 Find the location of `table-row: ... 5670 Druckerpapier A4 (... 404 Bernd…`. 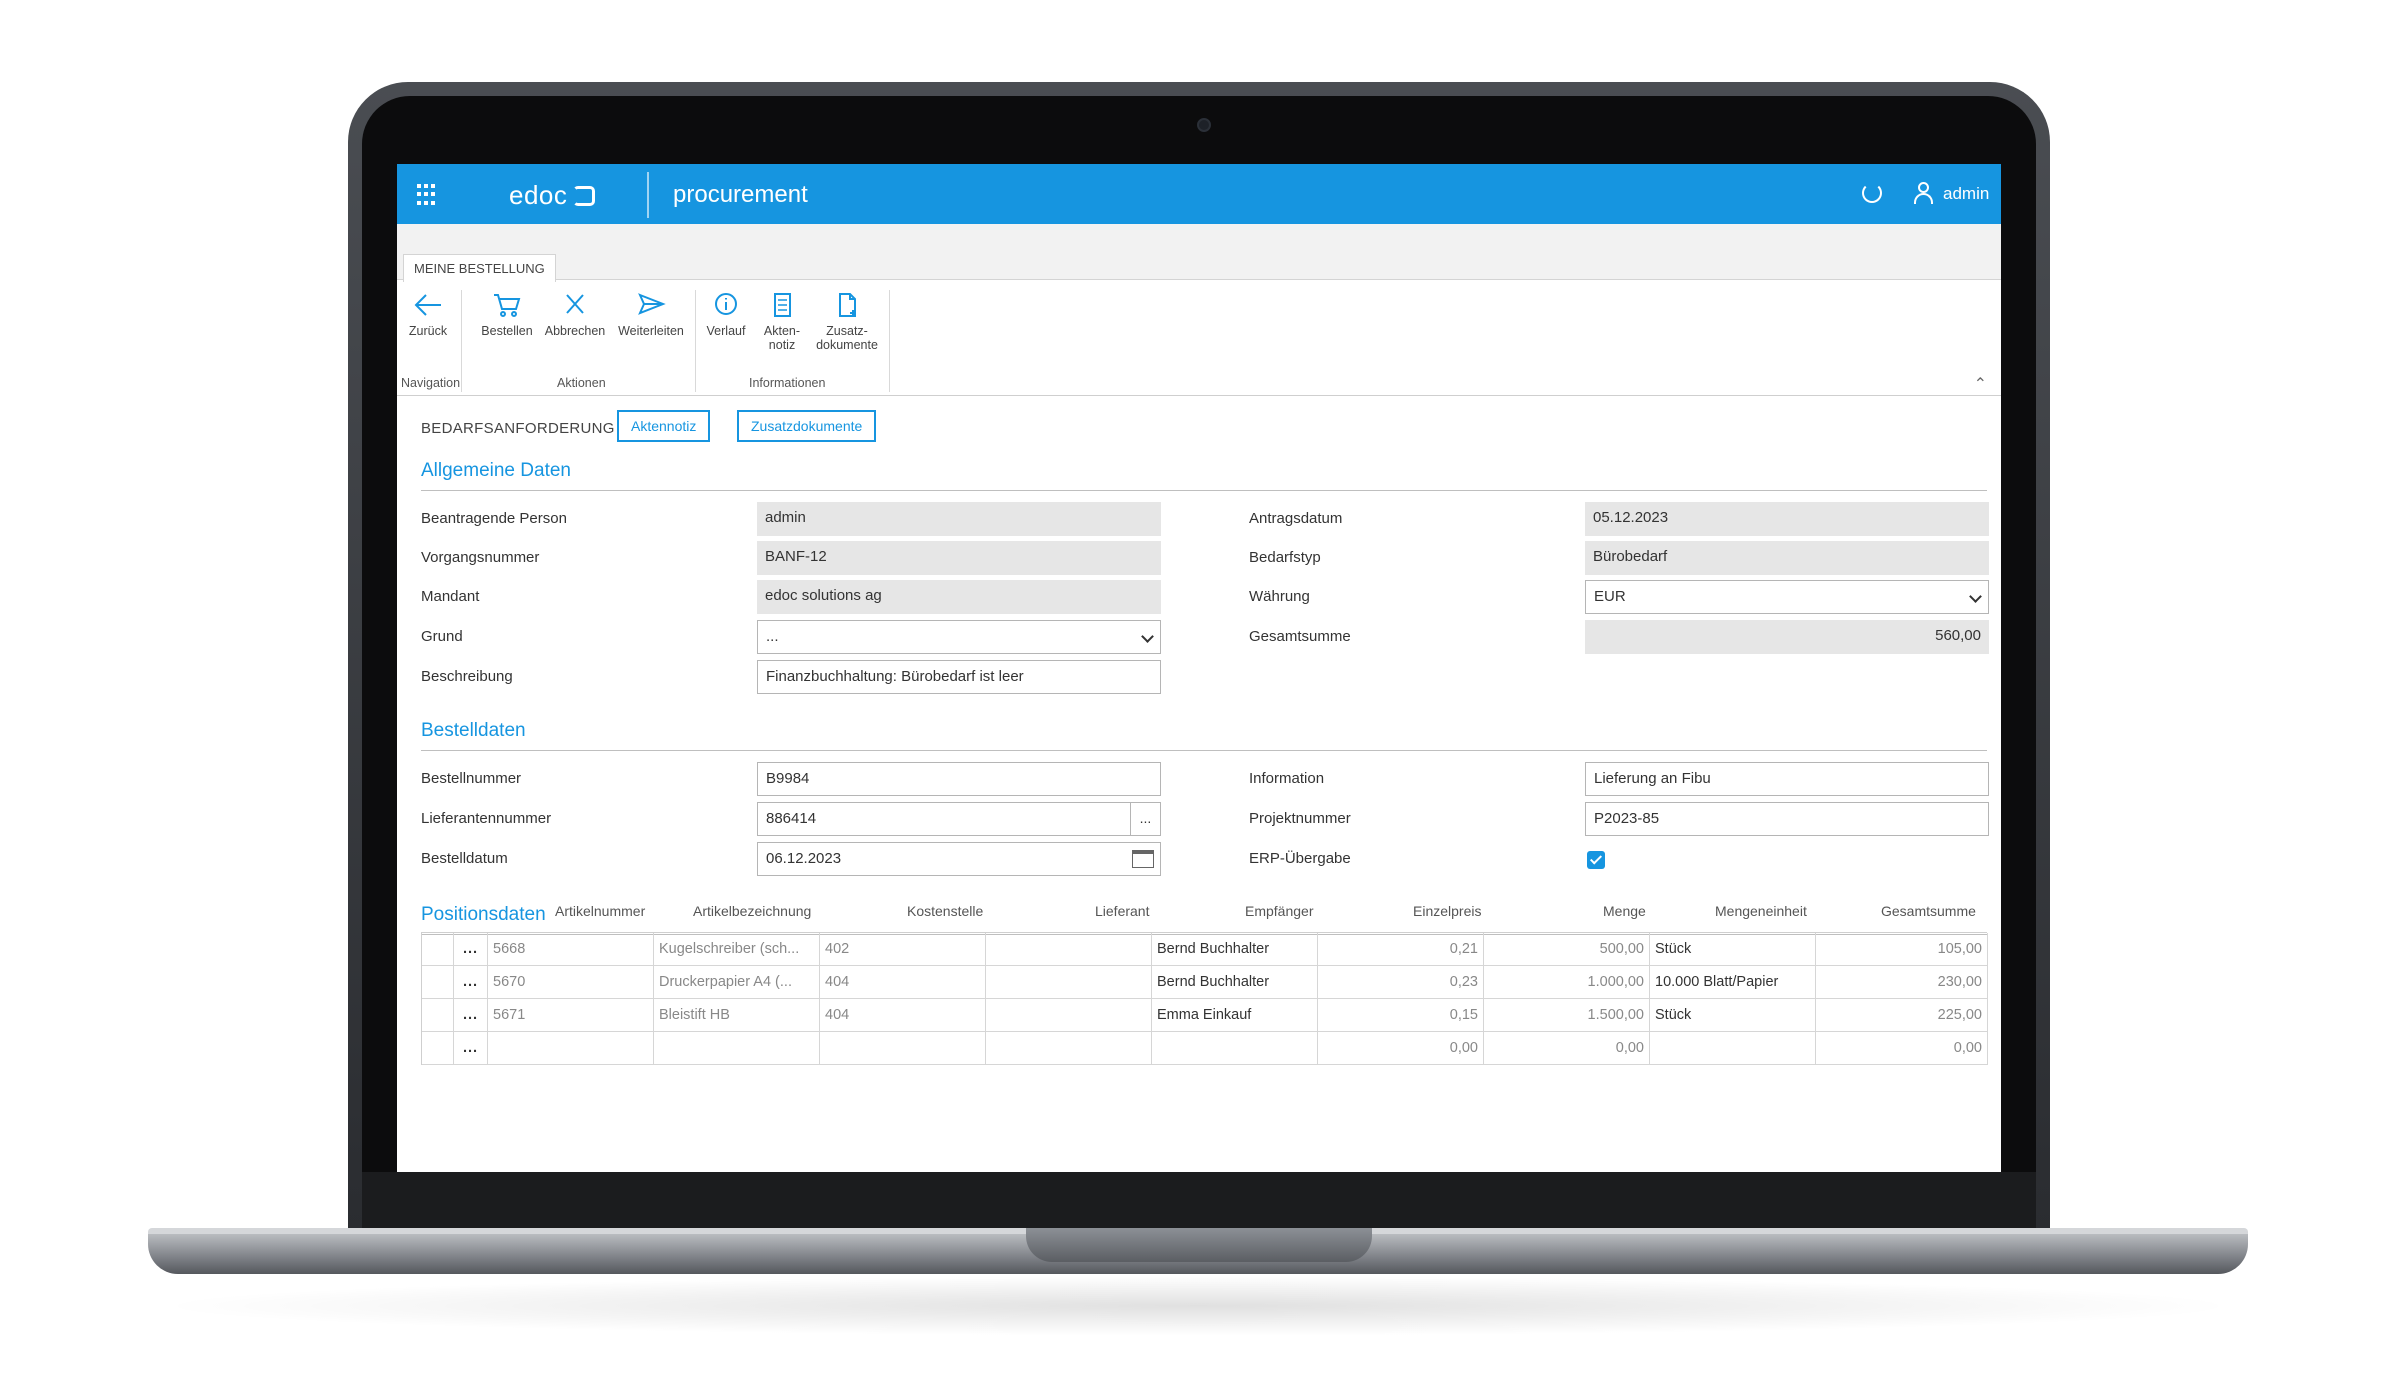

table-row: ... 5670 Druckerpapier A4 (... 404 Bernd… is located at coordinates (1205, 982).